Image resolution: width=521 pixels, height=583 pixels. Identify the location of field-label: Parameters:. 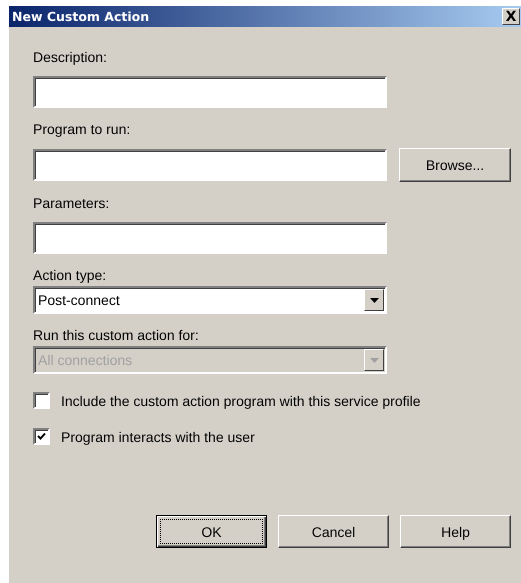
(71, 203).